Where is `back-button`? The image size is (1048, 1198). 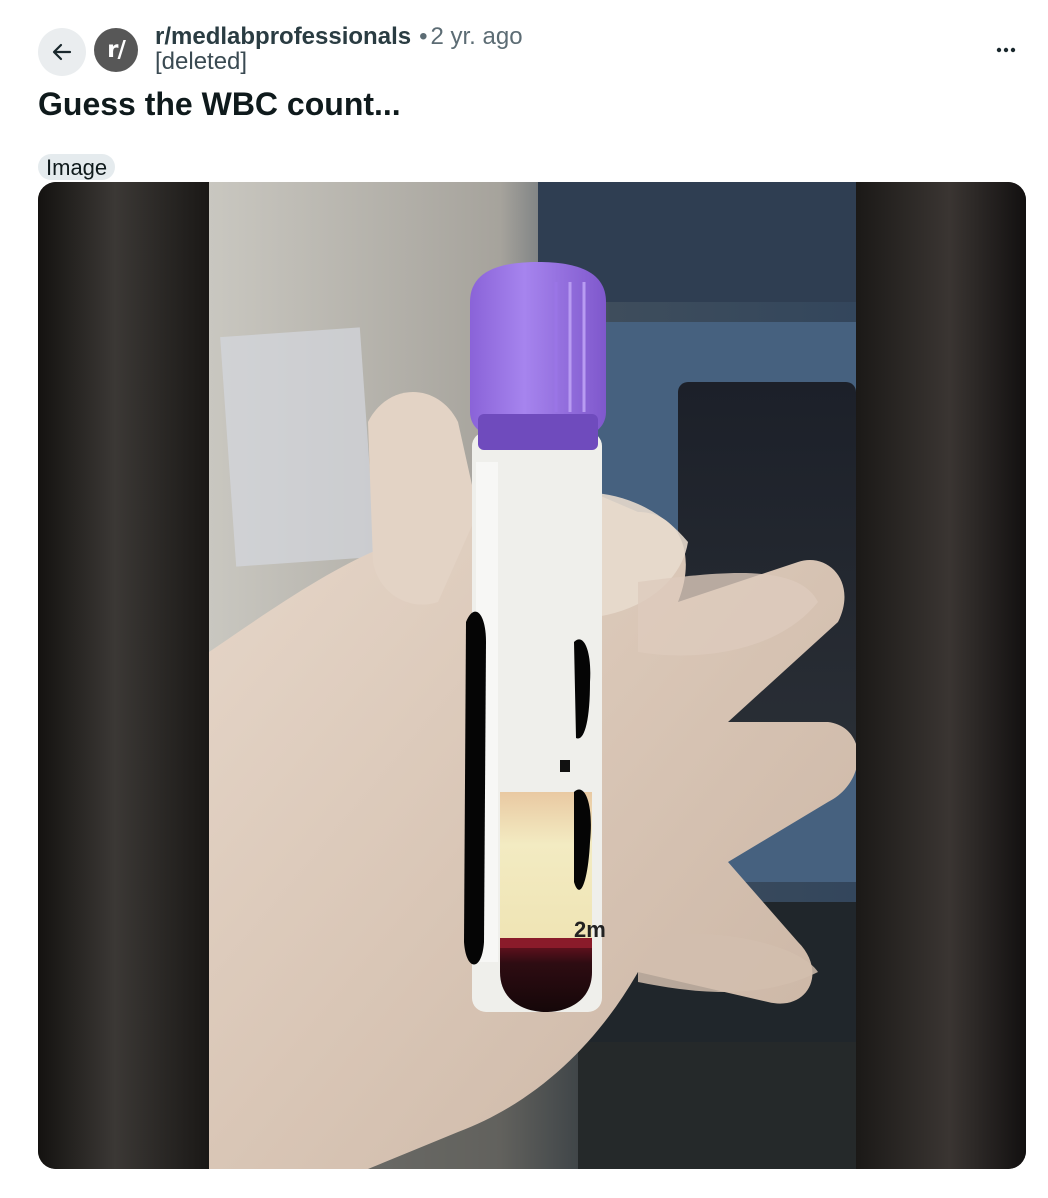 back-button is located at coordinates (62, 52).